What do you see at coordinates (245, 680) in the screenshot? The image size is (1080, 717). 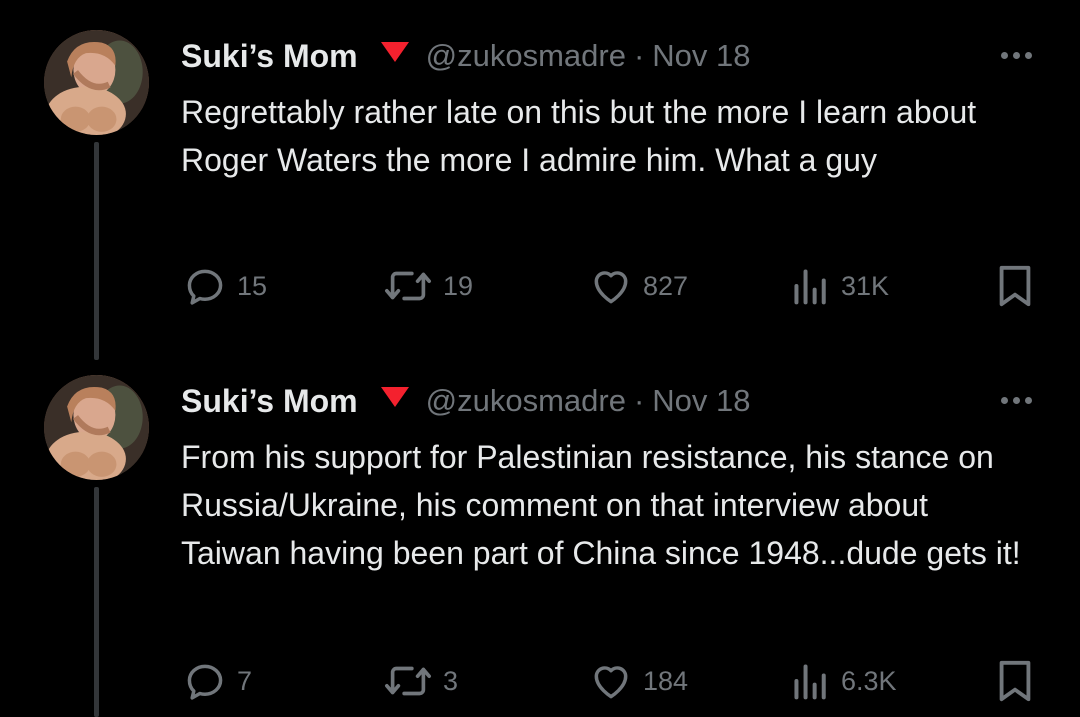 I see `reply-count: 7` at bounding box center [245, 680].